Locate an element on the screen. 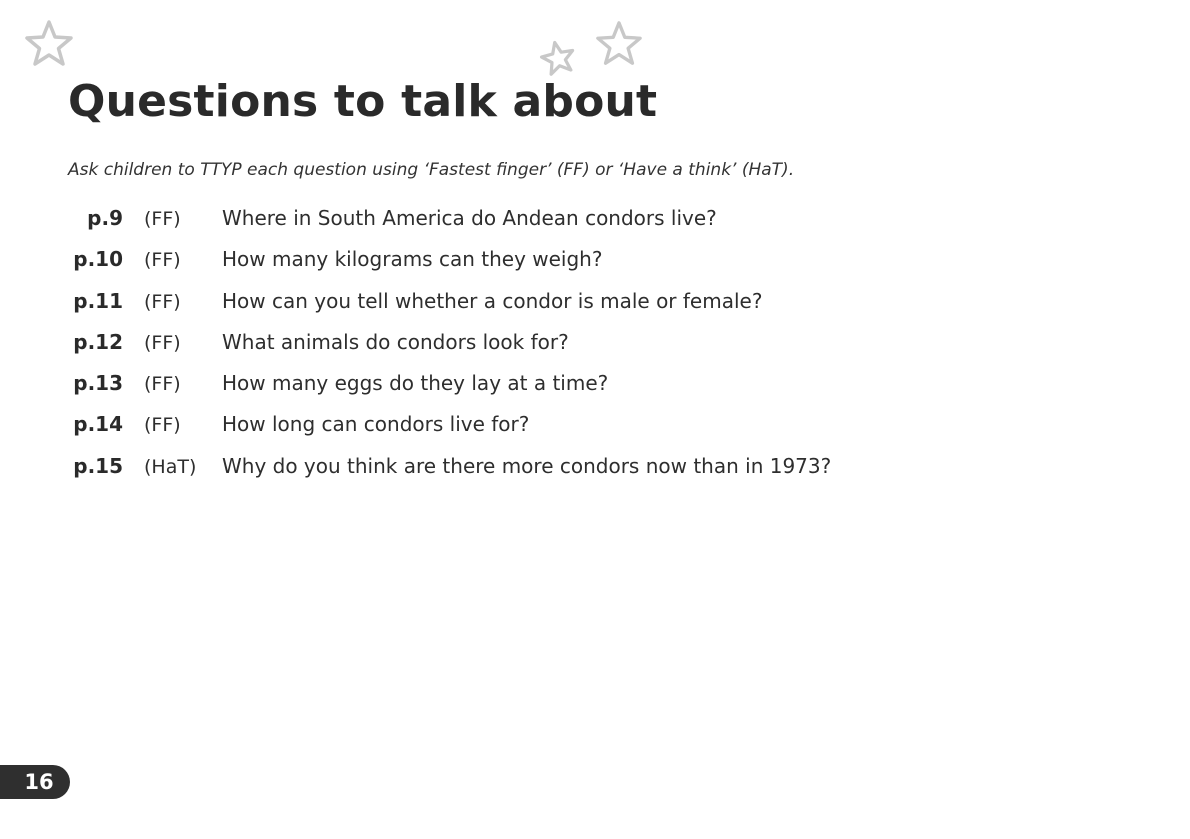 This screenshot has height=839, width=1190. question-row: p.14 (FF) How long can condors live for? is located at coordinates (445, 432).